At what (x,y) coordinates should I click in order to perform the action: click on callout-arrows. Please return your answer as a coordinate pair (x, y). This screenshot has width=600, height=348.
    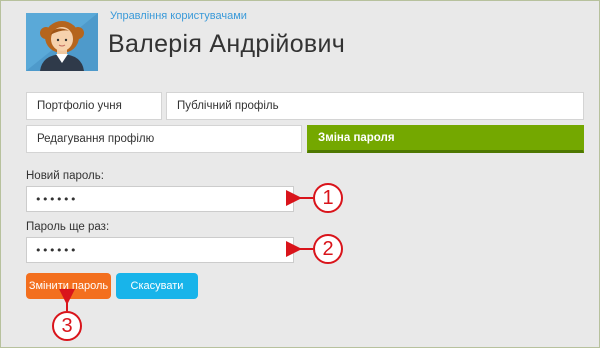
    Looking at the image, I should click on (186, 250).